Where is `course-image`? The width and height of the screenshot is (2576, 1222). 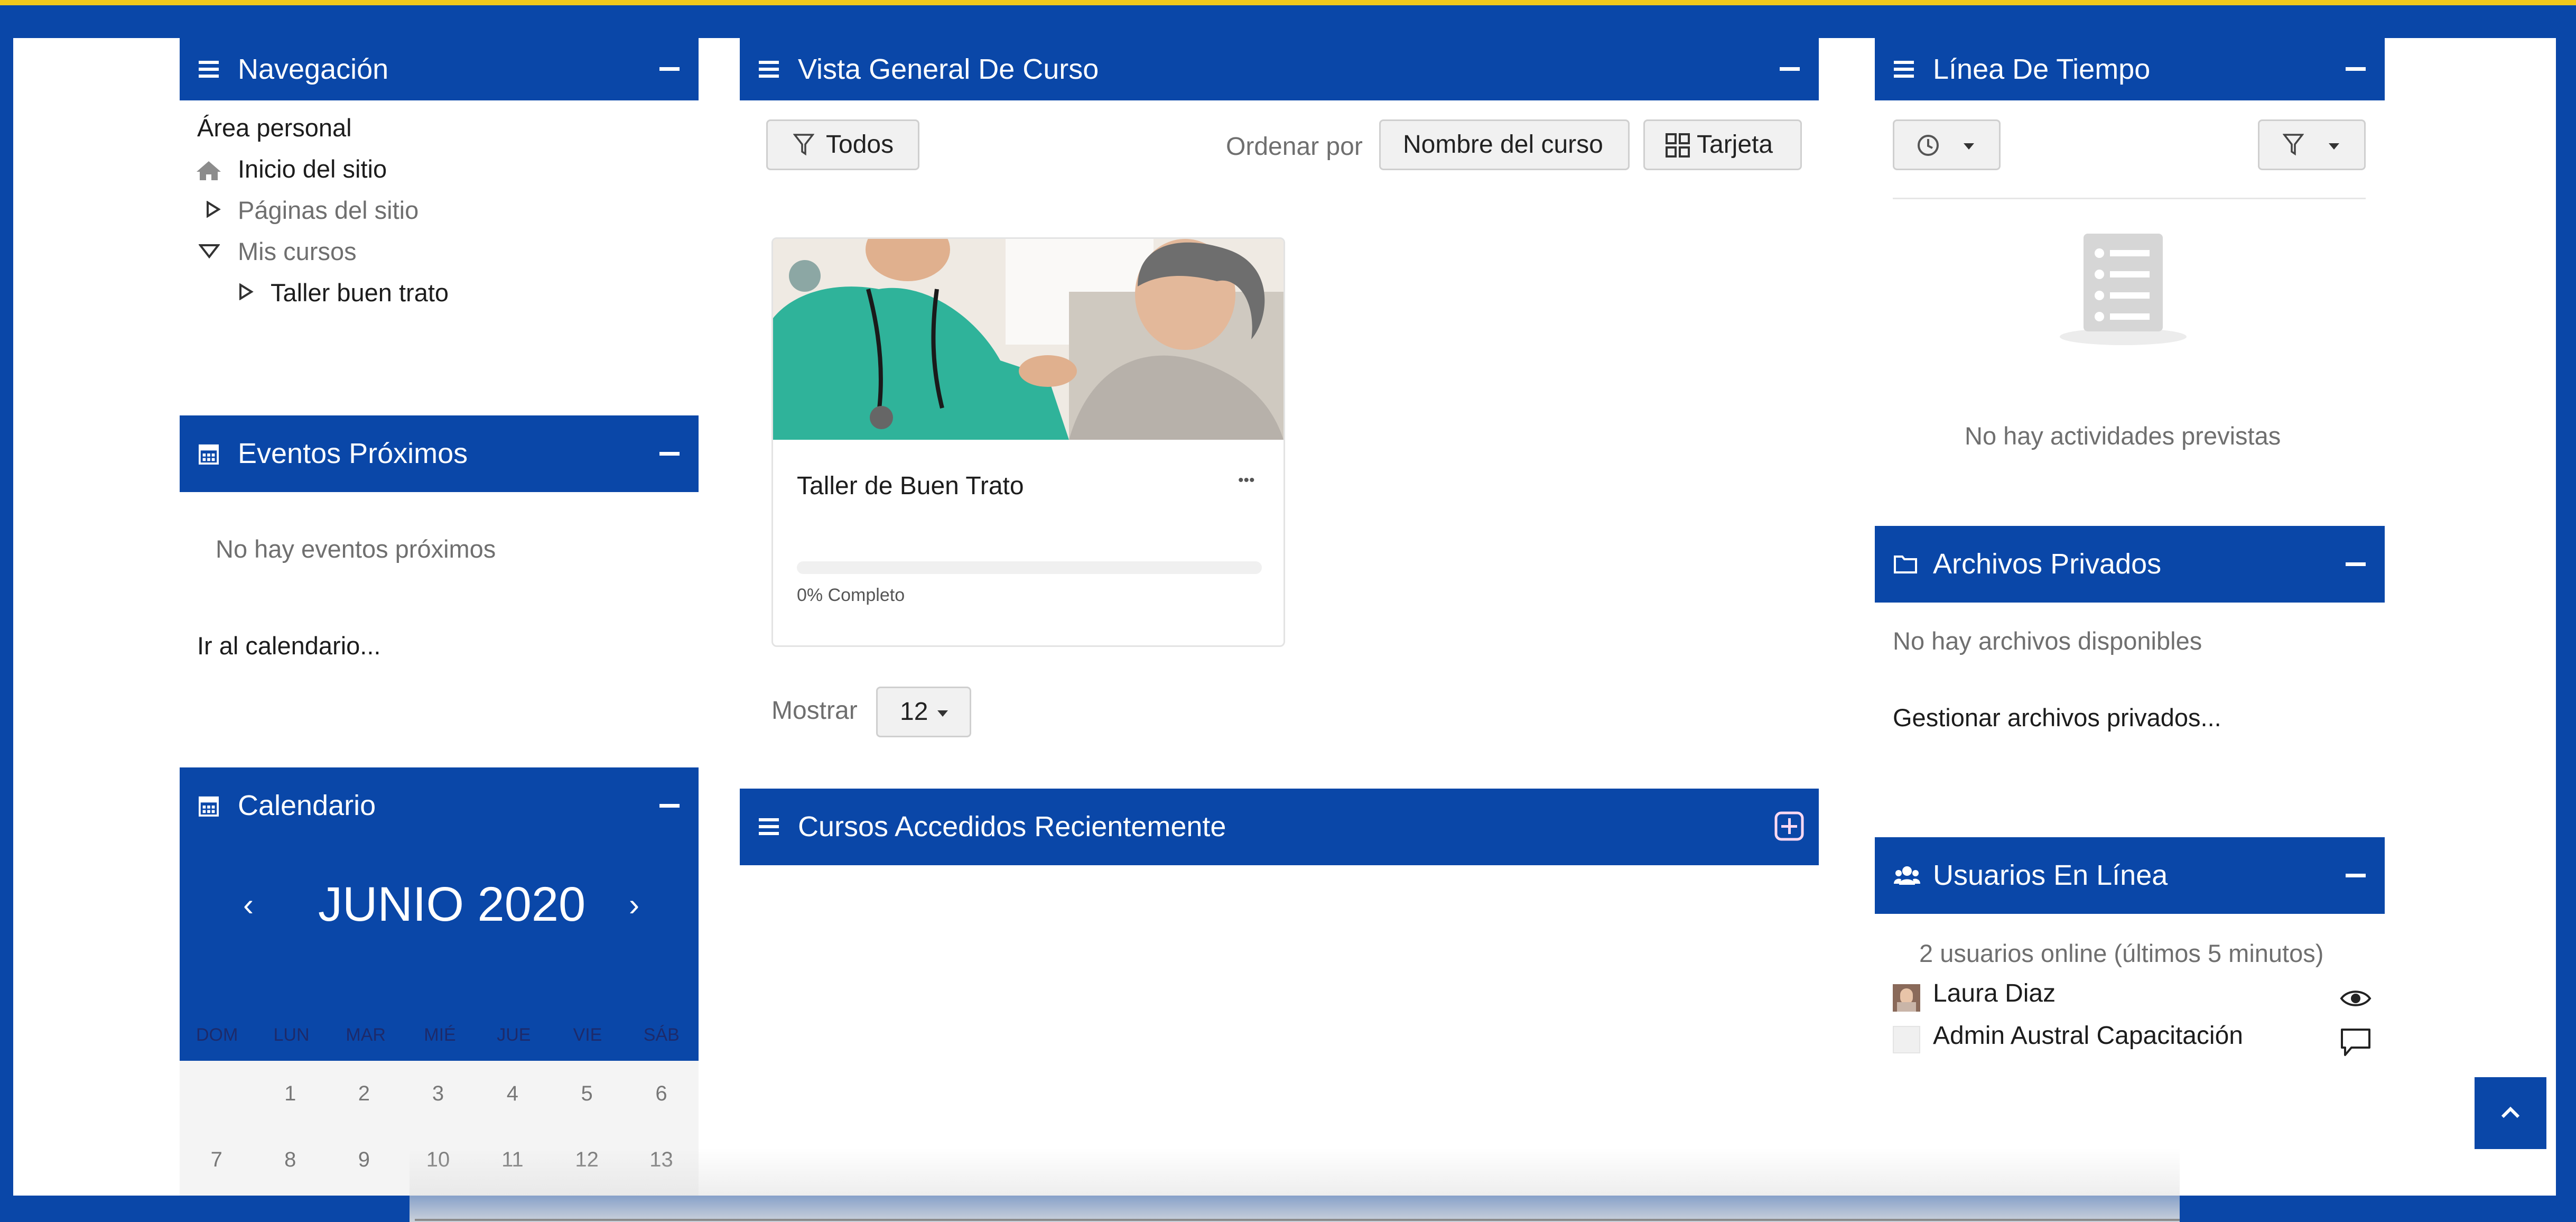 course-image is located at coordinates (1028, 340).